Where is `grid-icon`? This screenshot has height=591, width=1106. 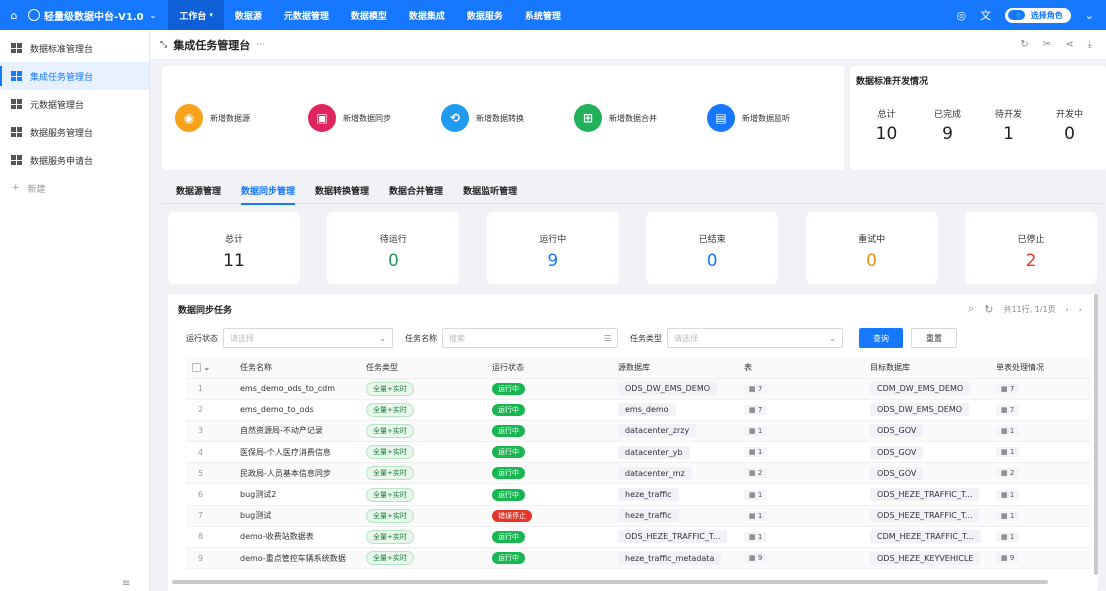 grid-icon is located at coordinates (16, 48).